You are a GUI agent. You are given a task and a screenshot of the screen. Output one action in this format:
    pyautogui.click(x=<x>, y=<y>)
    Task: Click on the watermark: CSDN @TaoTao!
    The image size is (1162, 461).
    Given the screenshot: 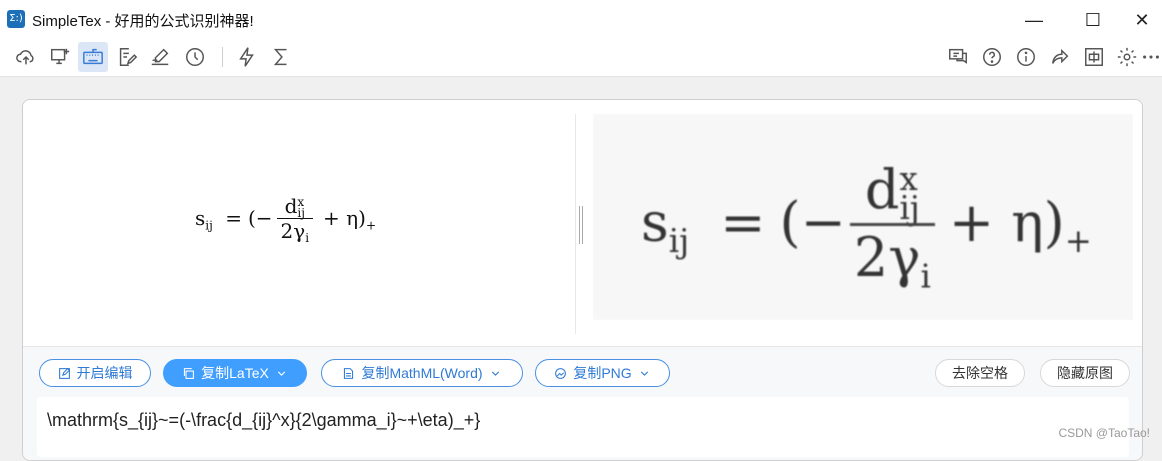 What is the action you would take?
    pyautogui.click(x=1104, y=433)
    